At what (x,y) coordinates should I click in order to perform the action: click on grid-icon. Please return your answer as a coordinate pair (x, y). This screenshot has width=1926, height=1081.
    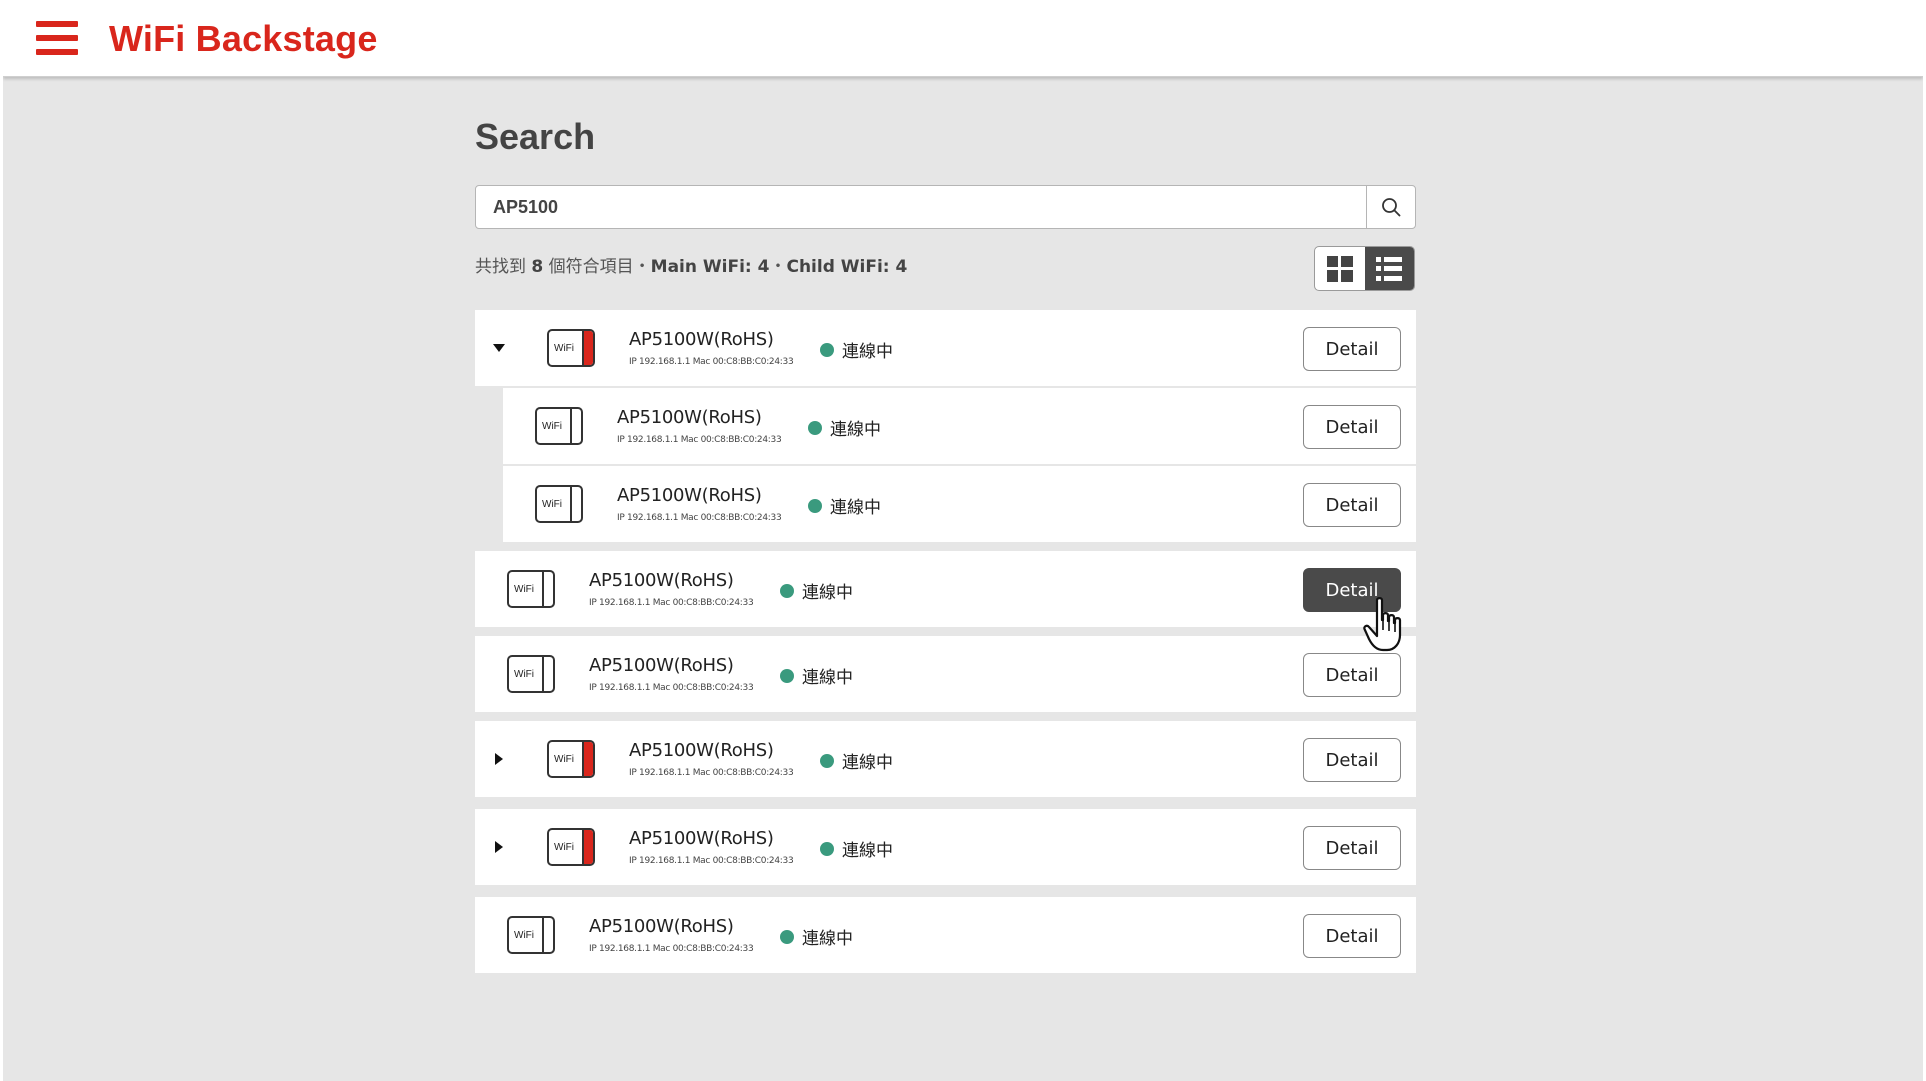
    Looking at the image, I should click on (1339, 268).